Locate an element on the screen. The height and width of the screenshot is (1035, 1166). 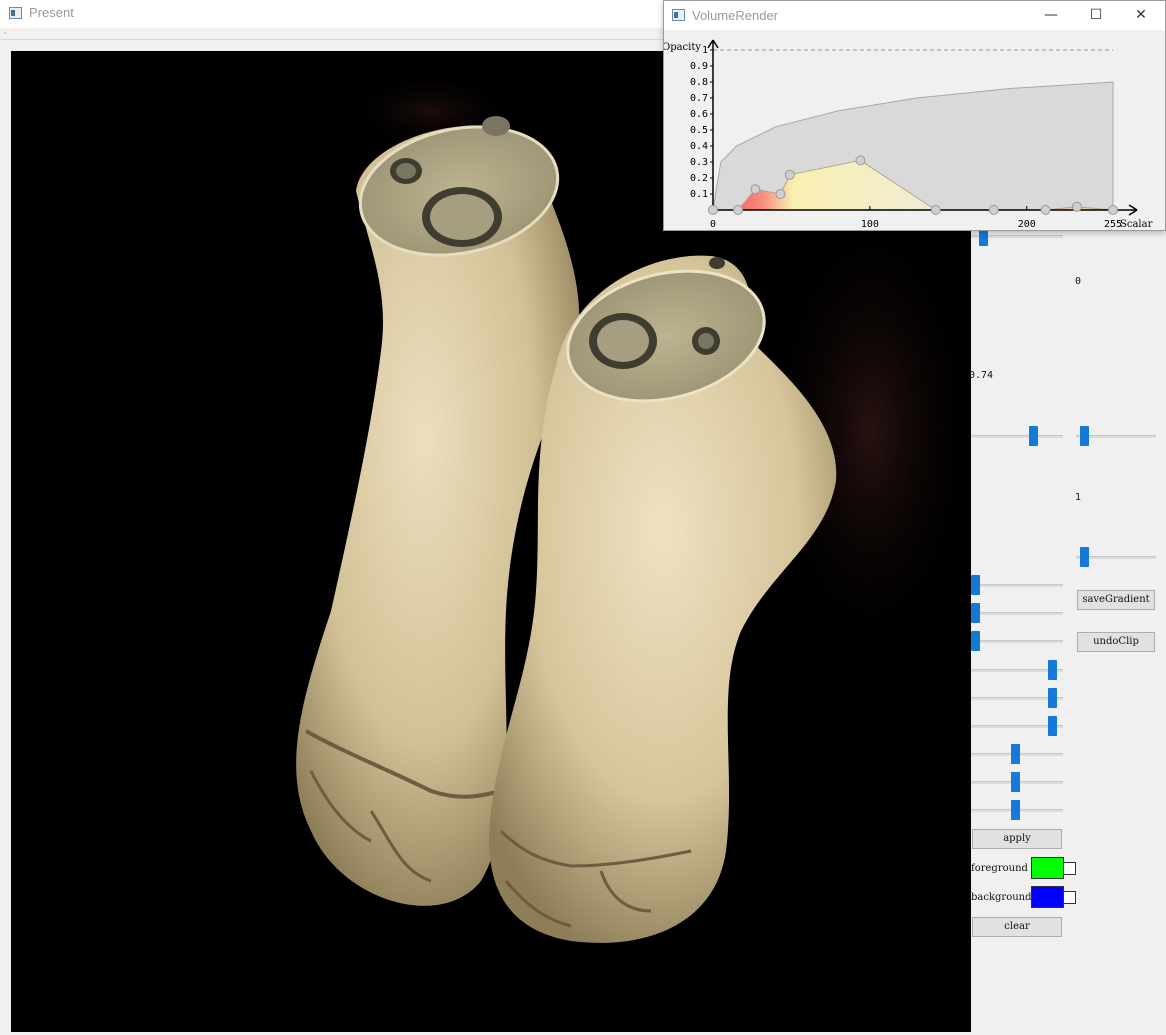
slider-pair-left is located at coordinates (1017, 436).